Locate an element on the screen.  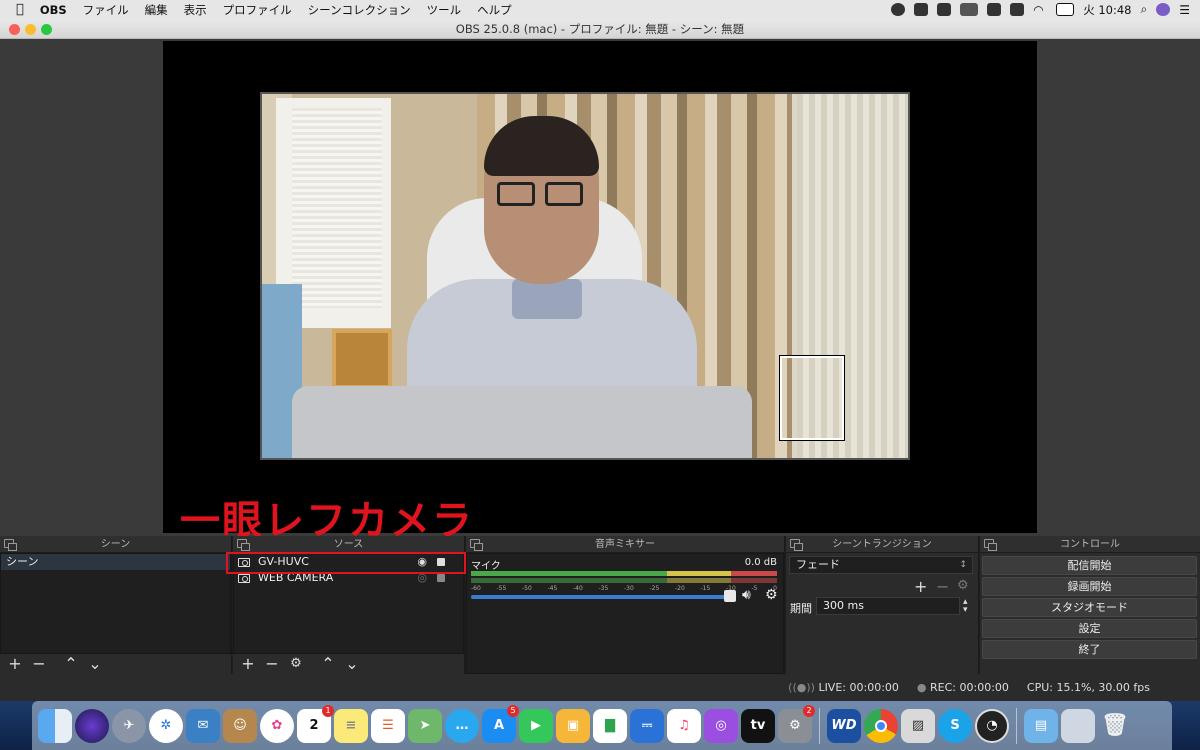
podcasts-icon: ◎ is located at coordinates (721, 725).